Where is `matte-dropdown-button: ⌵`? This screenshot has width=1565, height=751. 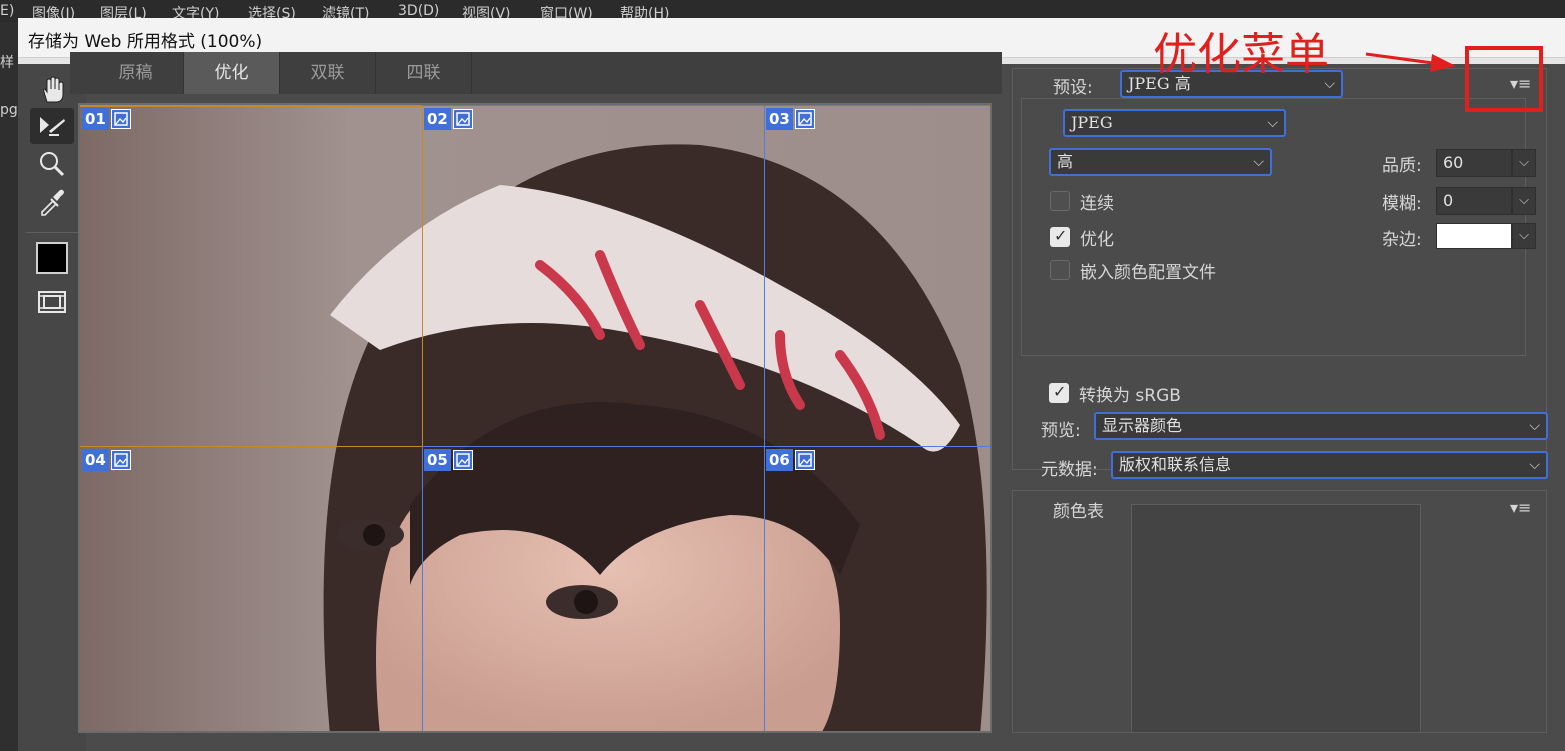
matte-dropdown-button: ⌵ is located at coordinates (1524, 236).